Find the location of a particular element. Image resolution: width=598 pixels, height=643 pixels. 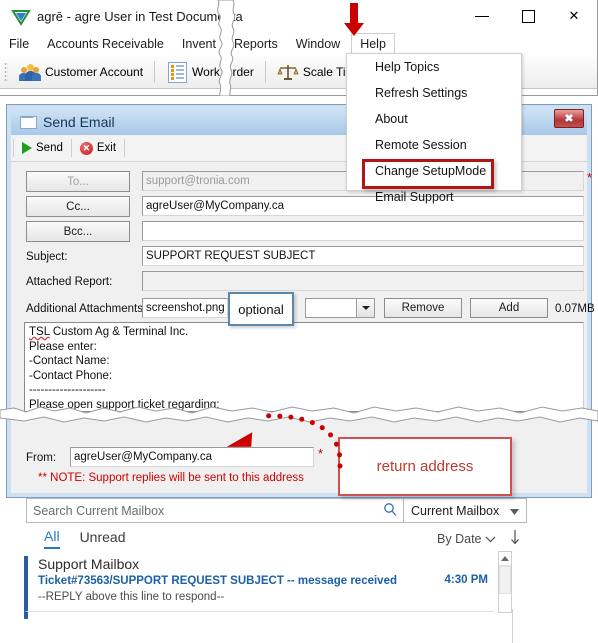

red-x-circle-icon: ✕ is located at coordinates (86, 148).